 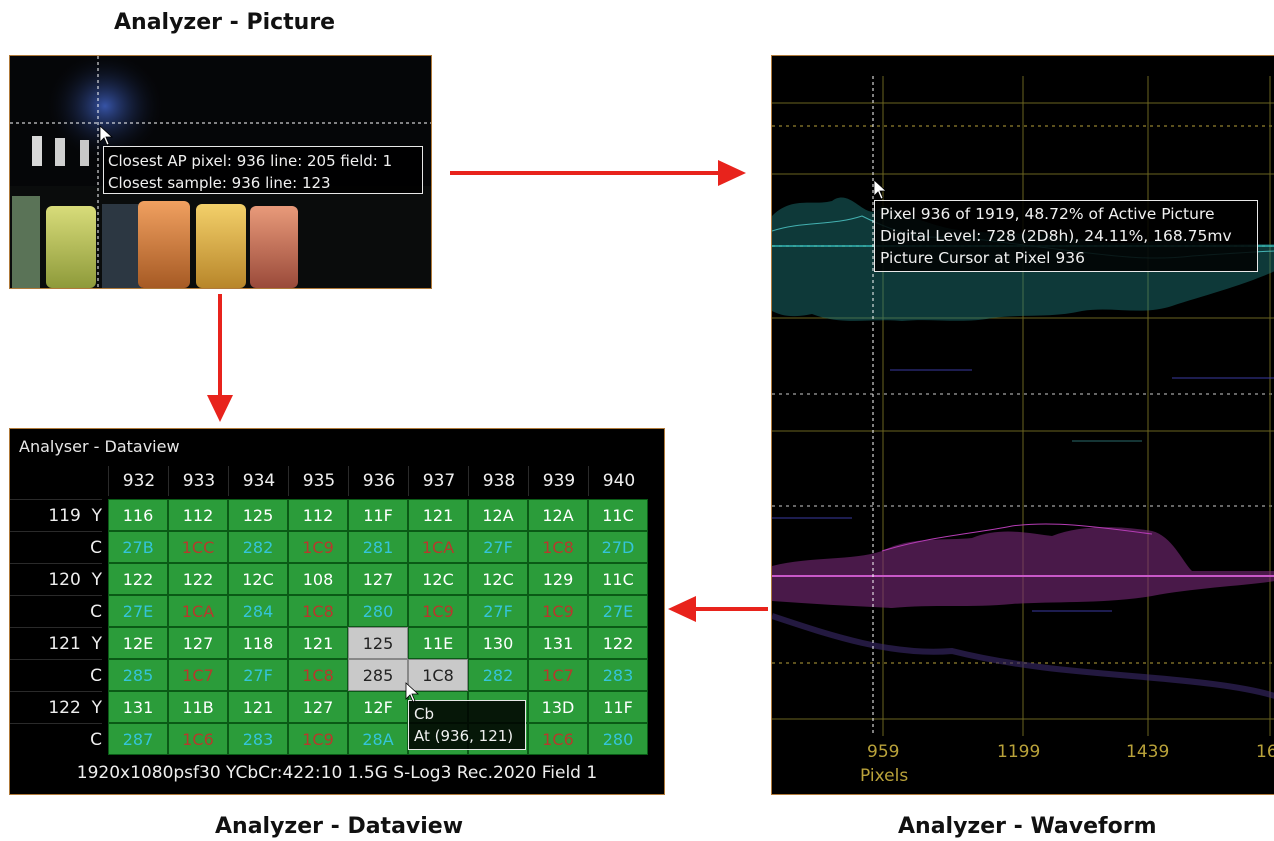 I want to click on data-cell: 28A, so click(x=378, y=739).